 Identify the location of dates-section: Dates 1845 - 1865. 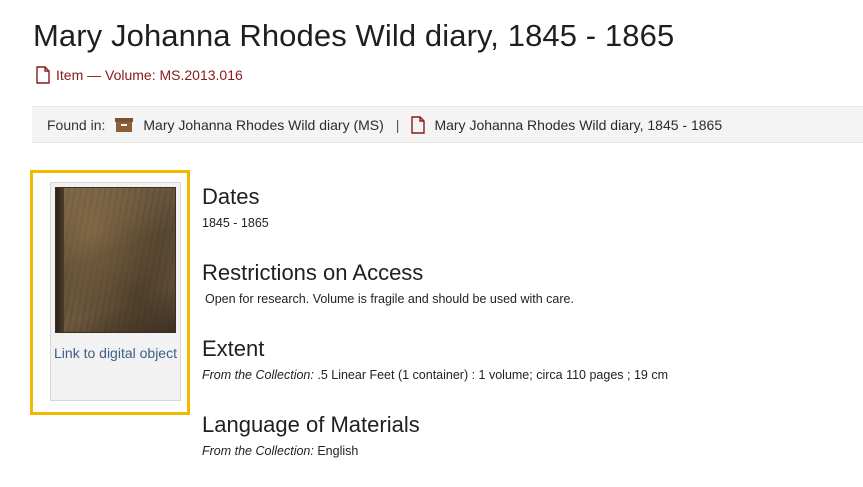
(235, 207).